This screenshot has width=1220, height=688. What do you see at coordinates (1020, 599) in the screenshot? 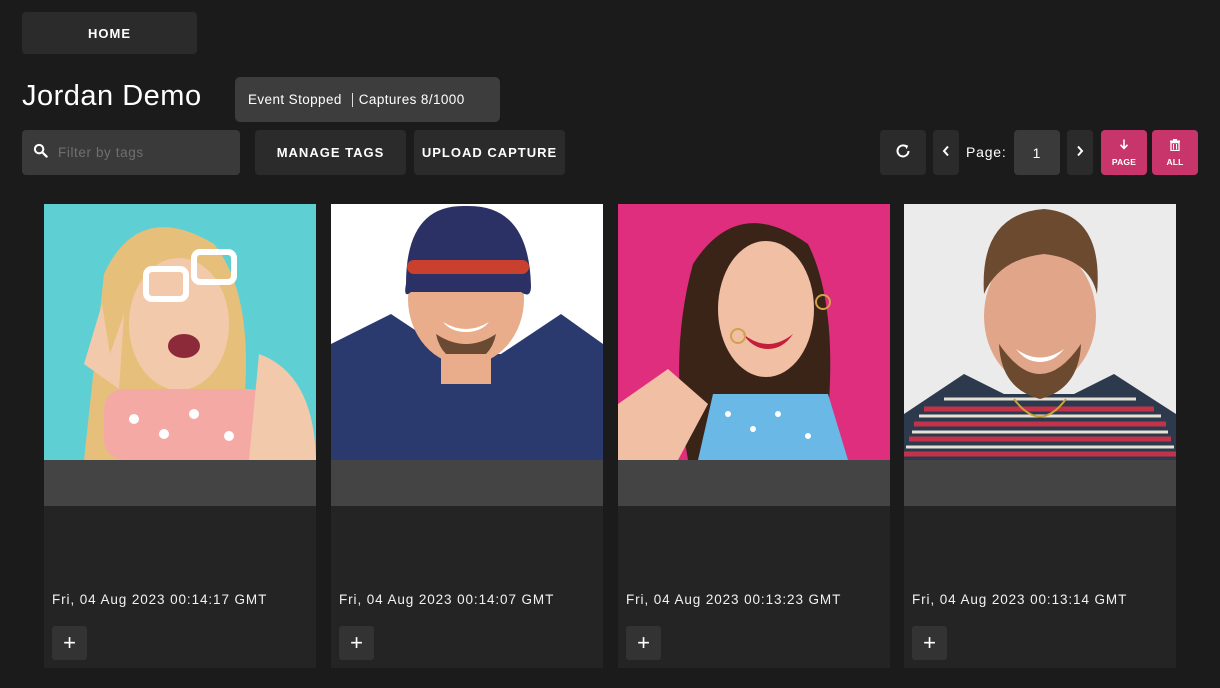
I see `capture-date: Fri, 04 Aug 2023 00:13:14 GMT` at bounding box center [1020, 599].